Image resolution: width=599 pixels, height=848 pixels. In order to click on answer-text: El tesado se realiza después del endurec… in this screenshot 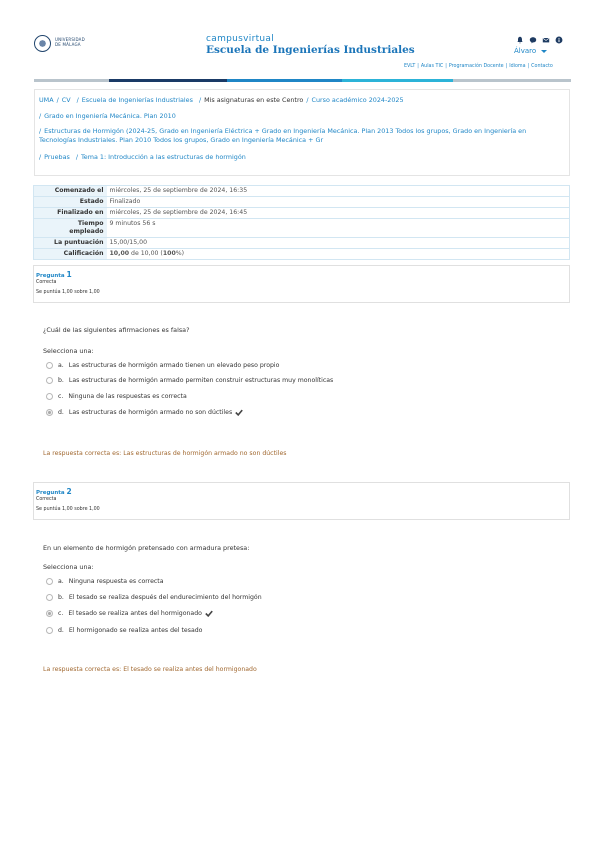, I will do `click(165, 597)`.